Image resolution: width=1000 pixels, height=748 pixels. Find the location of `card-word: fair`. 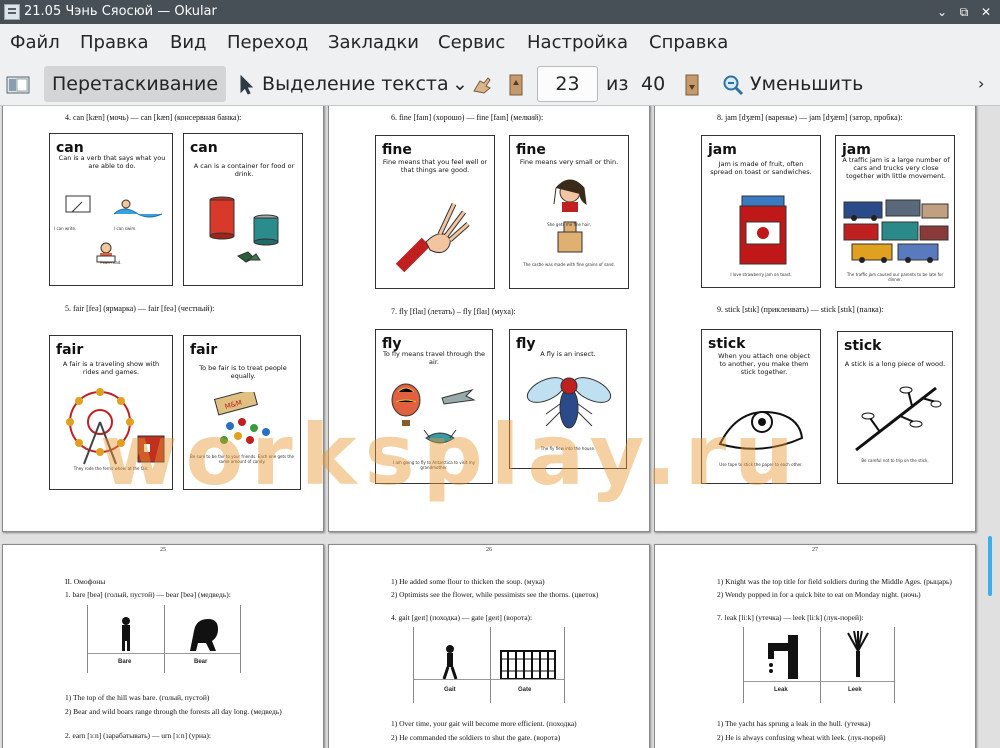

card-word: fair is located at coordinates (204, 350).